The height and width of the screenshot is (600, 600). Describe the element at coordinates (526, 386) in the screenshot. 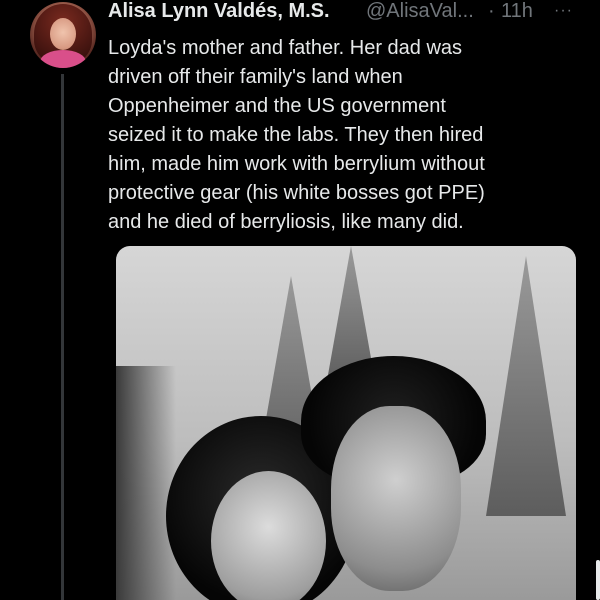

I see `photo-backdrop-spire` at that location.